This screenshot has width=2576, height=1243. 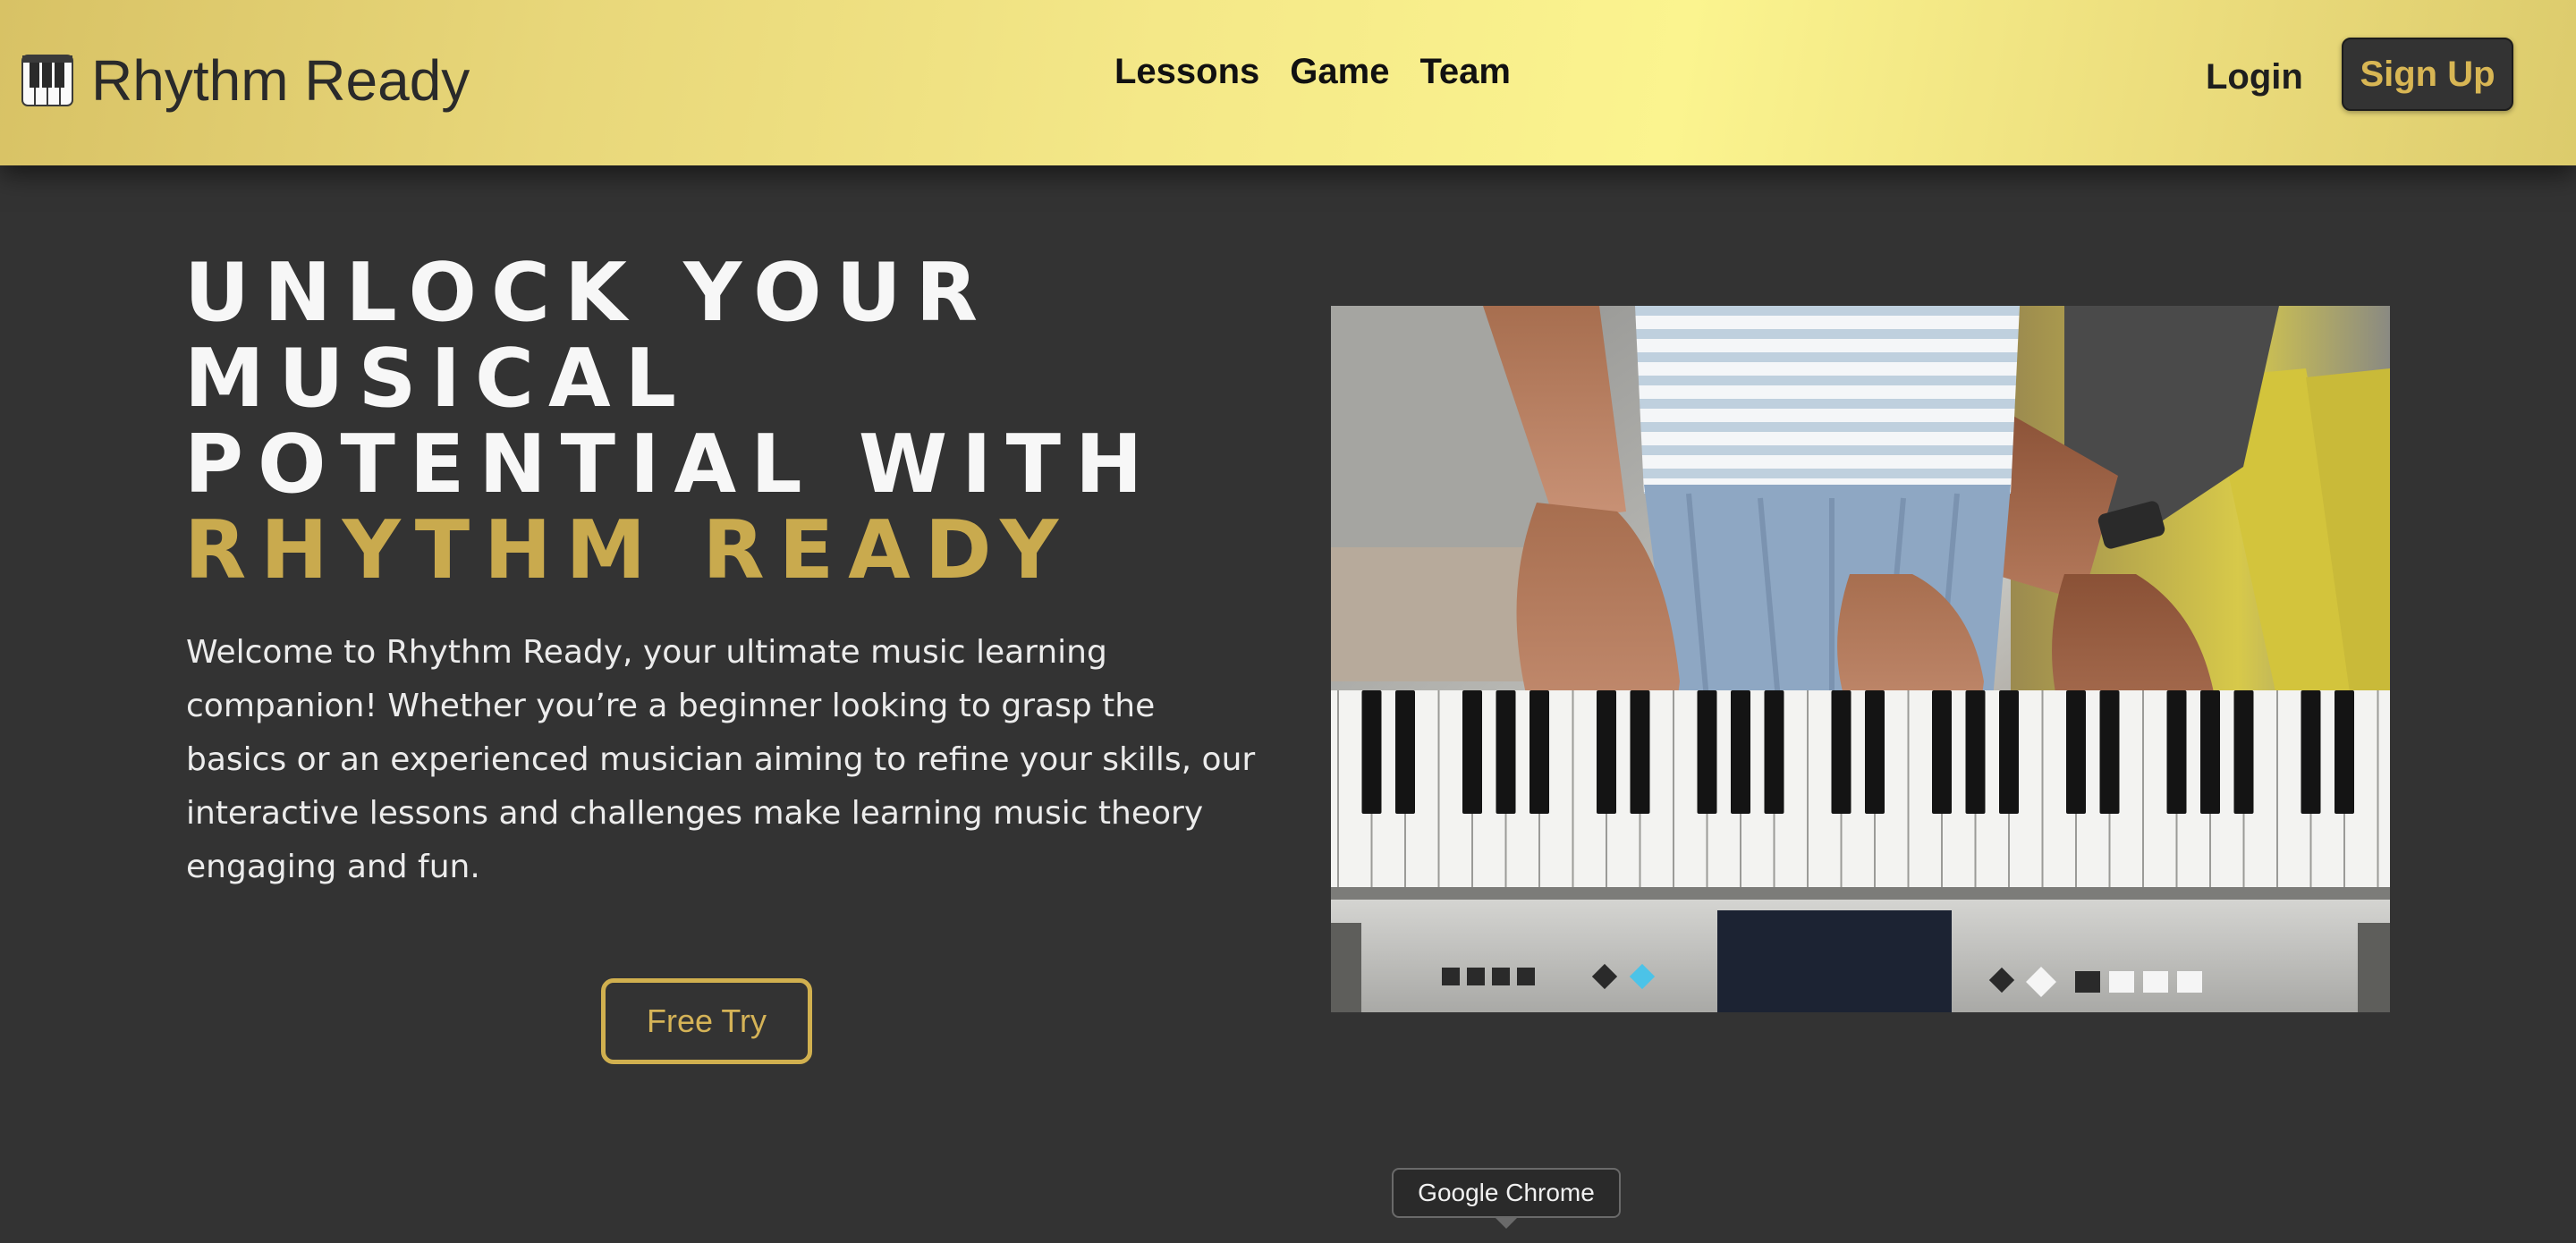 I want to click on main-nav: Lessons Game Team, so click(x=1312, y=72).